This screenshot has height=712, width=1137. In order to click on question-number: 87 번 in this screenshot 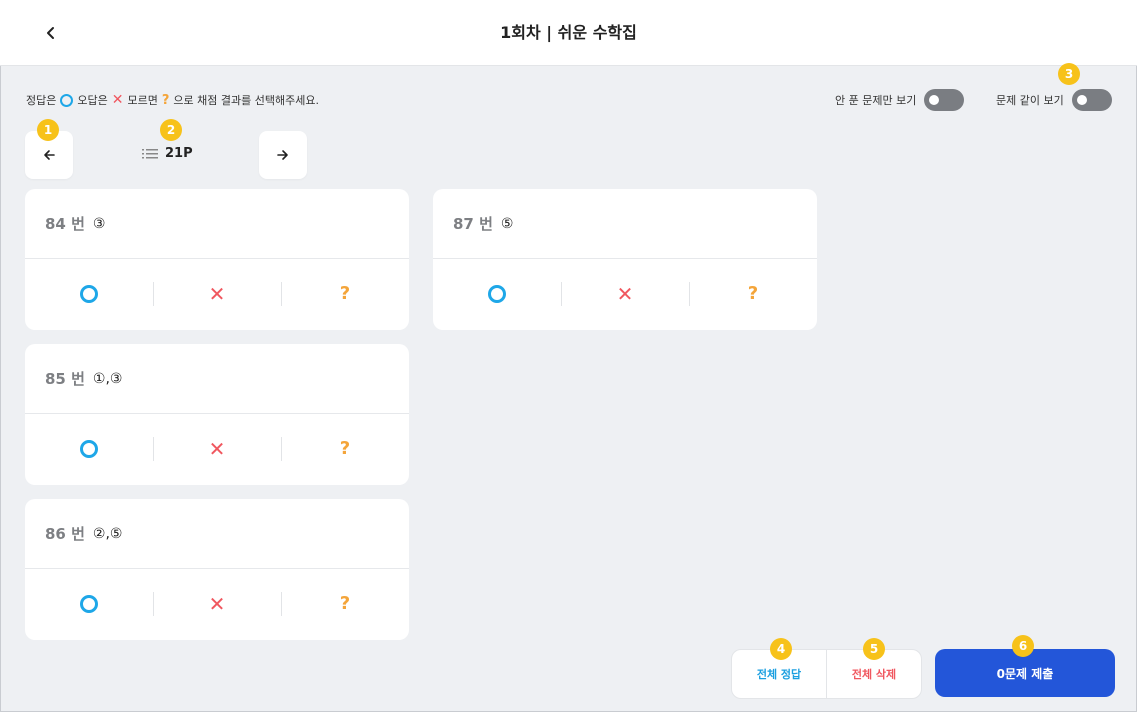, I will do `click(473, 224)`.